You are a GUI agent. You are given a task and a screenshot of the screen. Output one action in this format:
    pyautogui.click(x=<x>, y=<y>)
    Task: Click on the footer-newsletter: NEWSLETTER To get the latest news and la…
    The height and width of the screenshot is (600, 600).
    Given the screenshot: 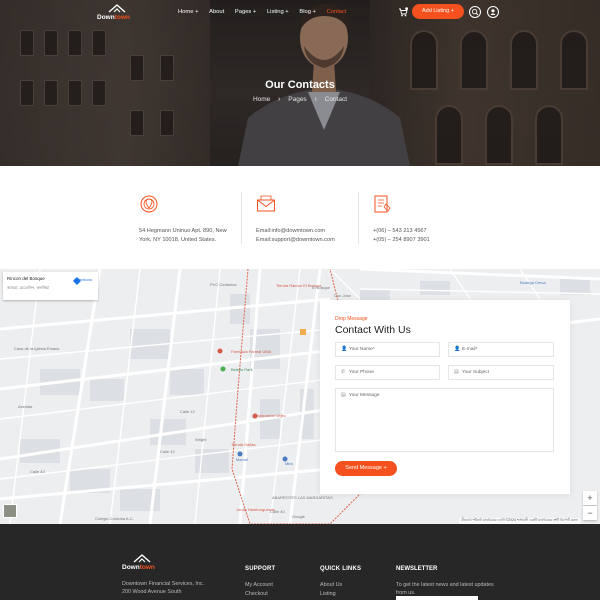 What is the action you would take?
    pyautogui.click(x=446, y=581)
    